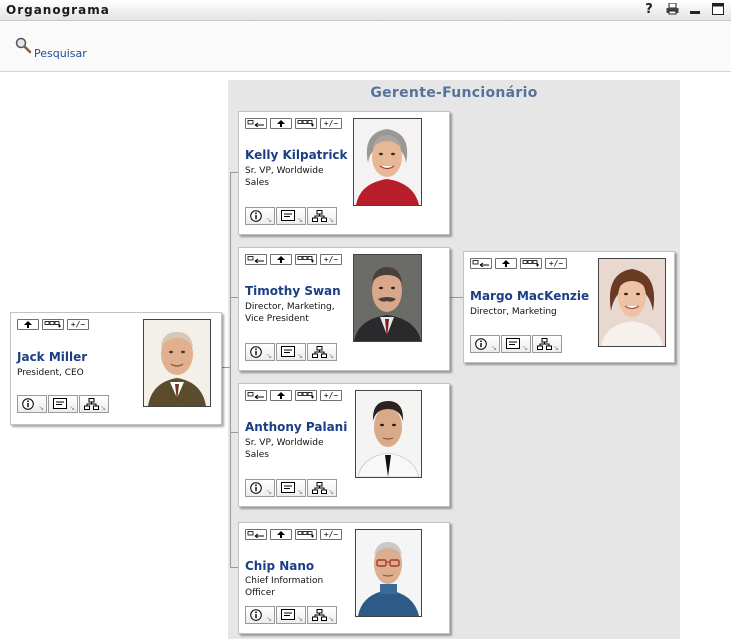 This screenshot has width=731, height=639. What do you see at coordinates (529, 296) in the screenshot?
I see `person-name: Margo MacKenzie` at bounding box center [529, 296].